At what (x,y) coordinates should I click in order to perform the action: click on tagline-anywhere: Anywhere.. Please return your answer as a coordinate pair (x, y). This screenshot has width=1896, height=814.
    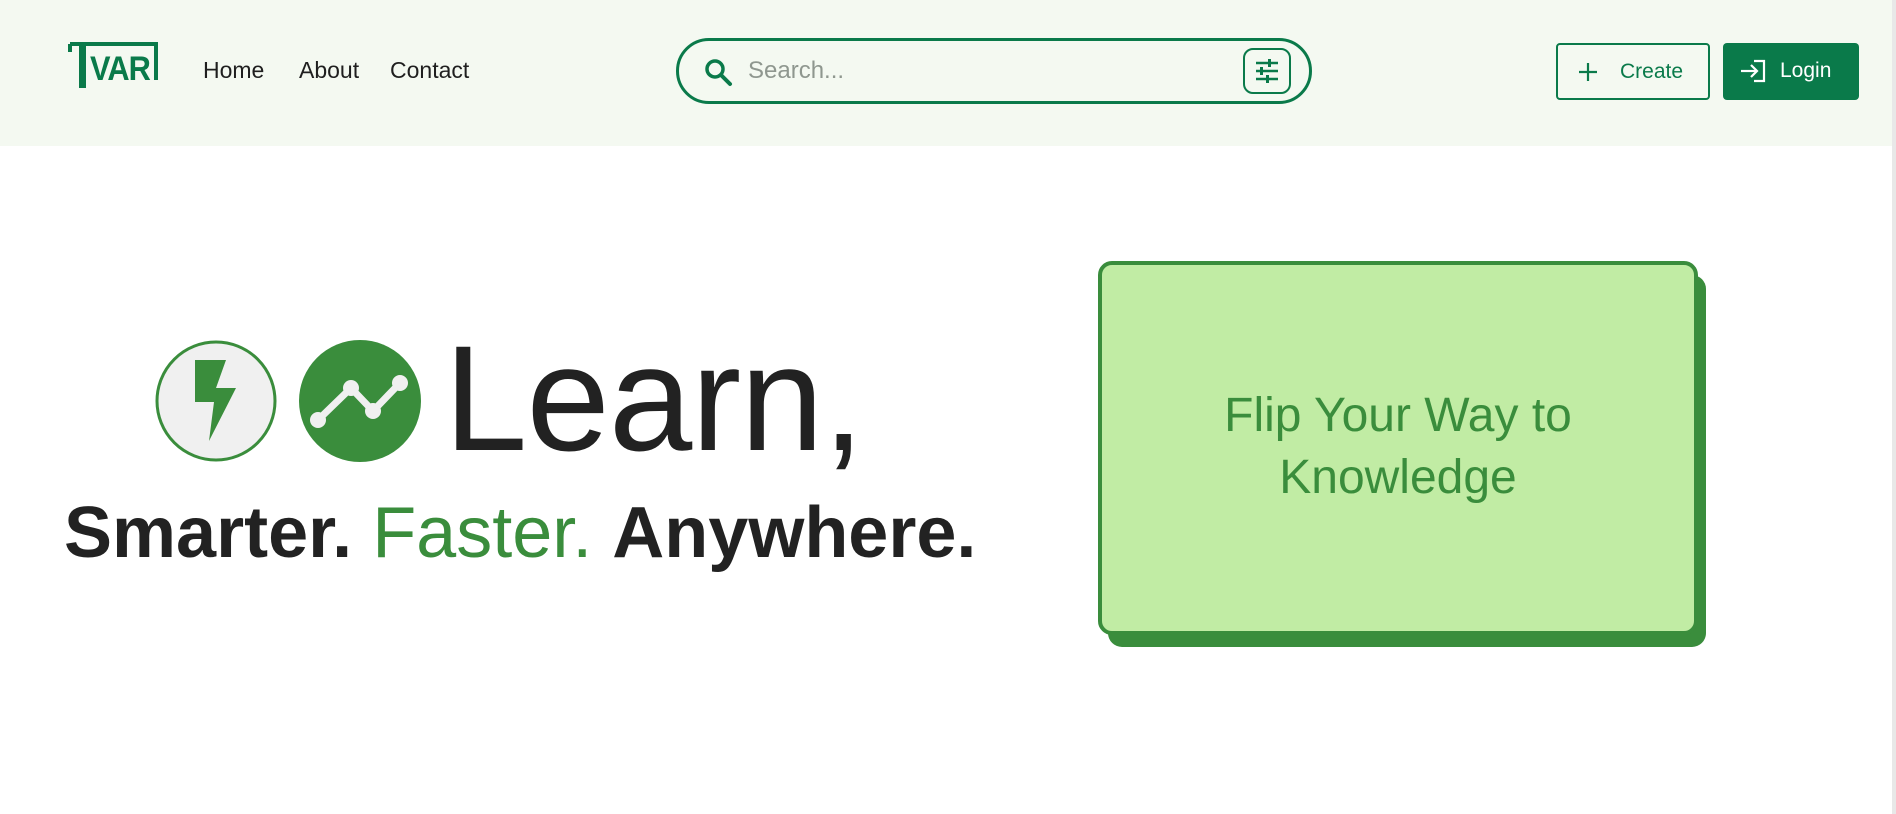
    Looking at the image, I should click on (794, 533).